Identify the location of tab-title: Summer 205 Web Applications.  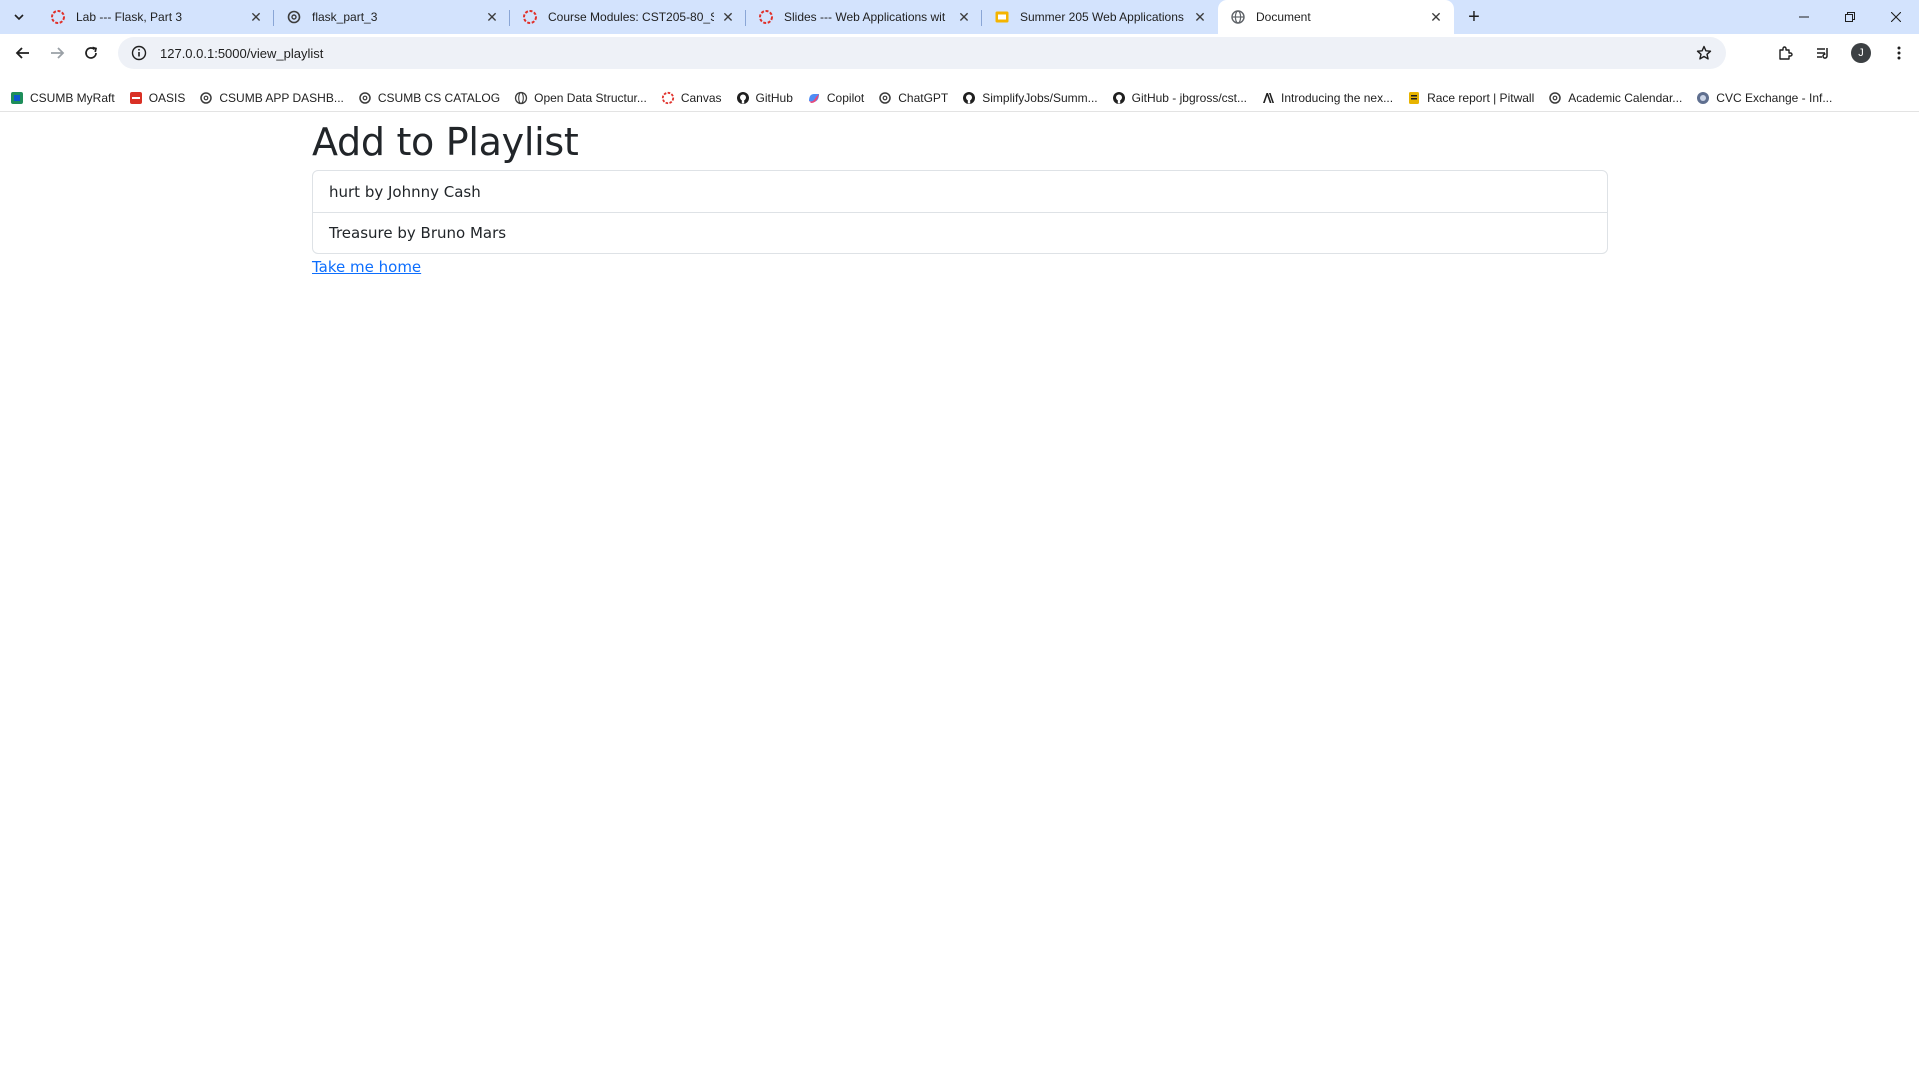
(1102, 17).